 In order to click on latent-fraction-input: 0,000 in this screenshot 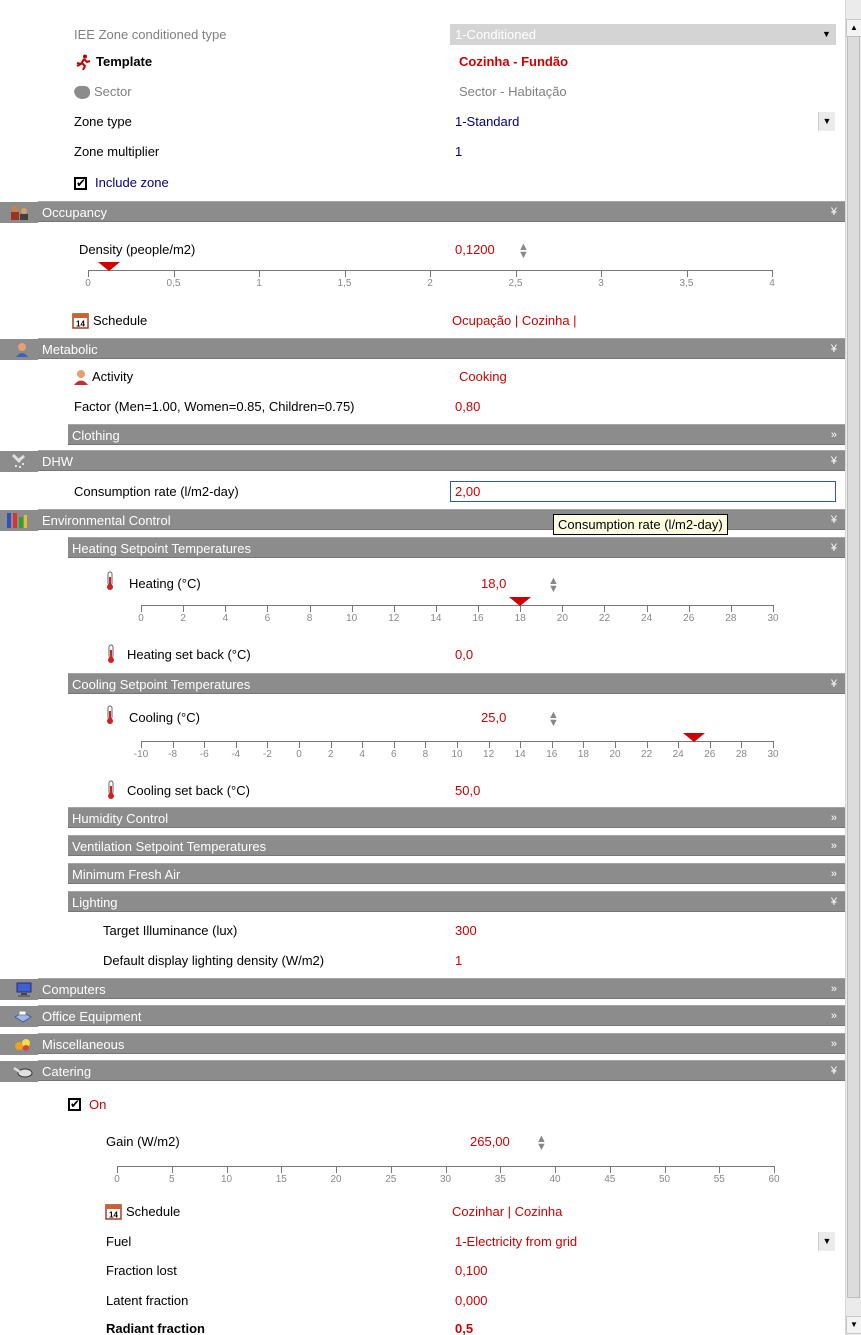, I will do `click(643, 1300)`.